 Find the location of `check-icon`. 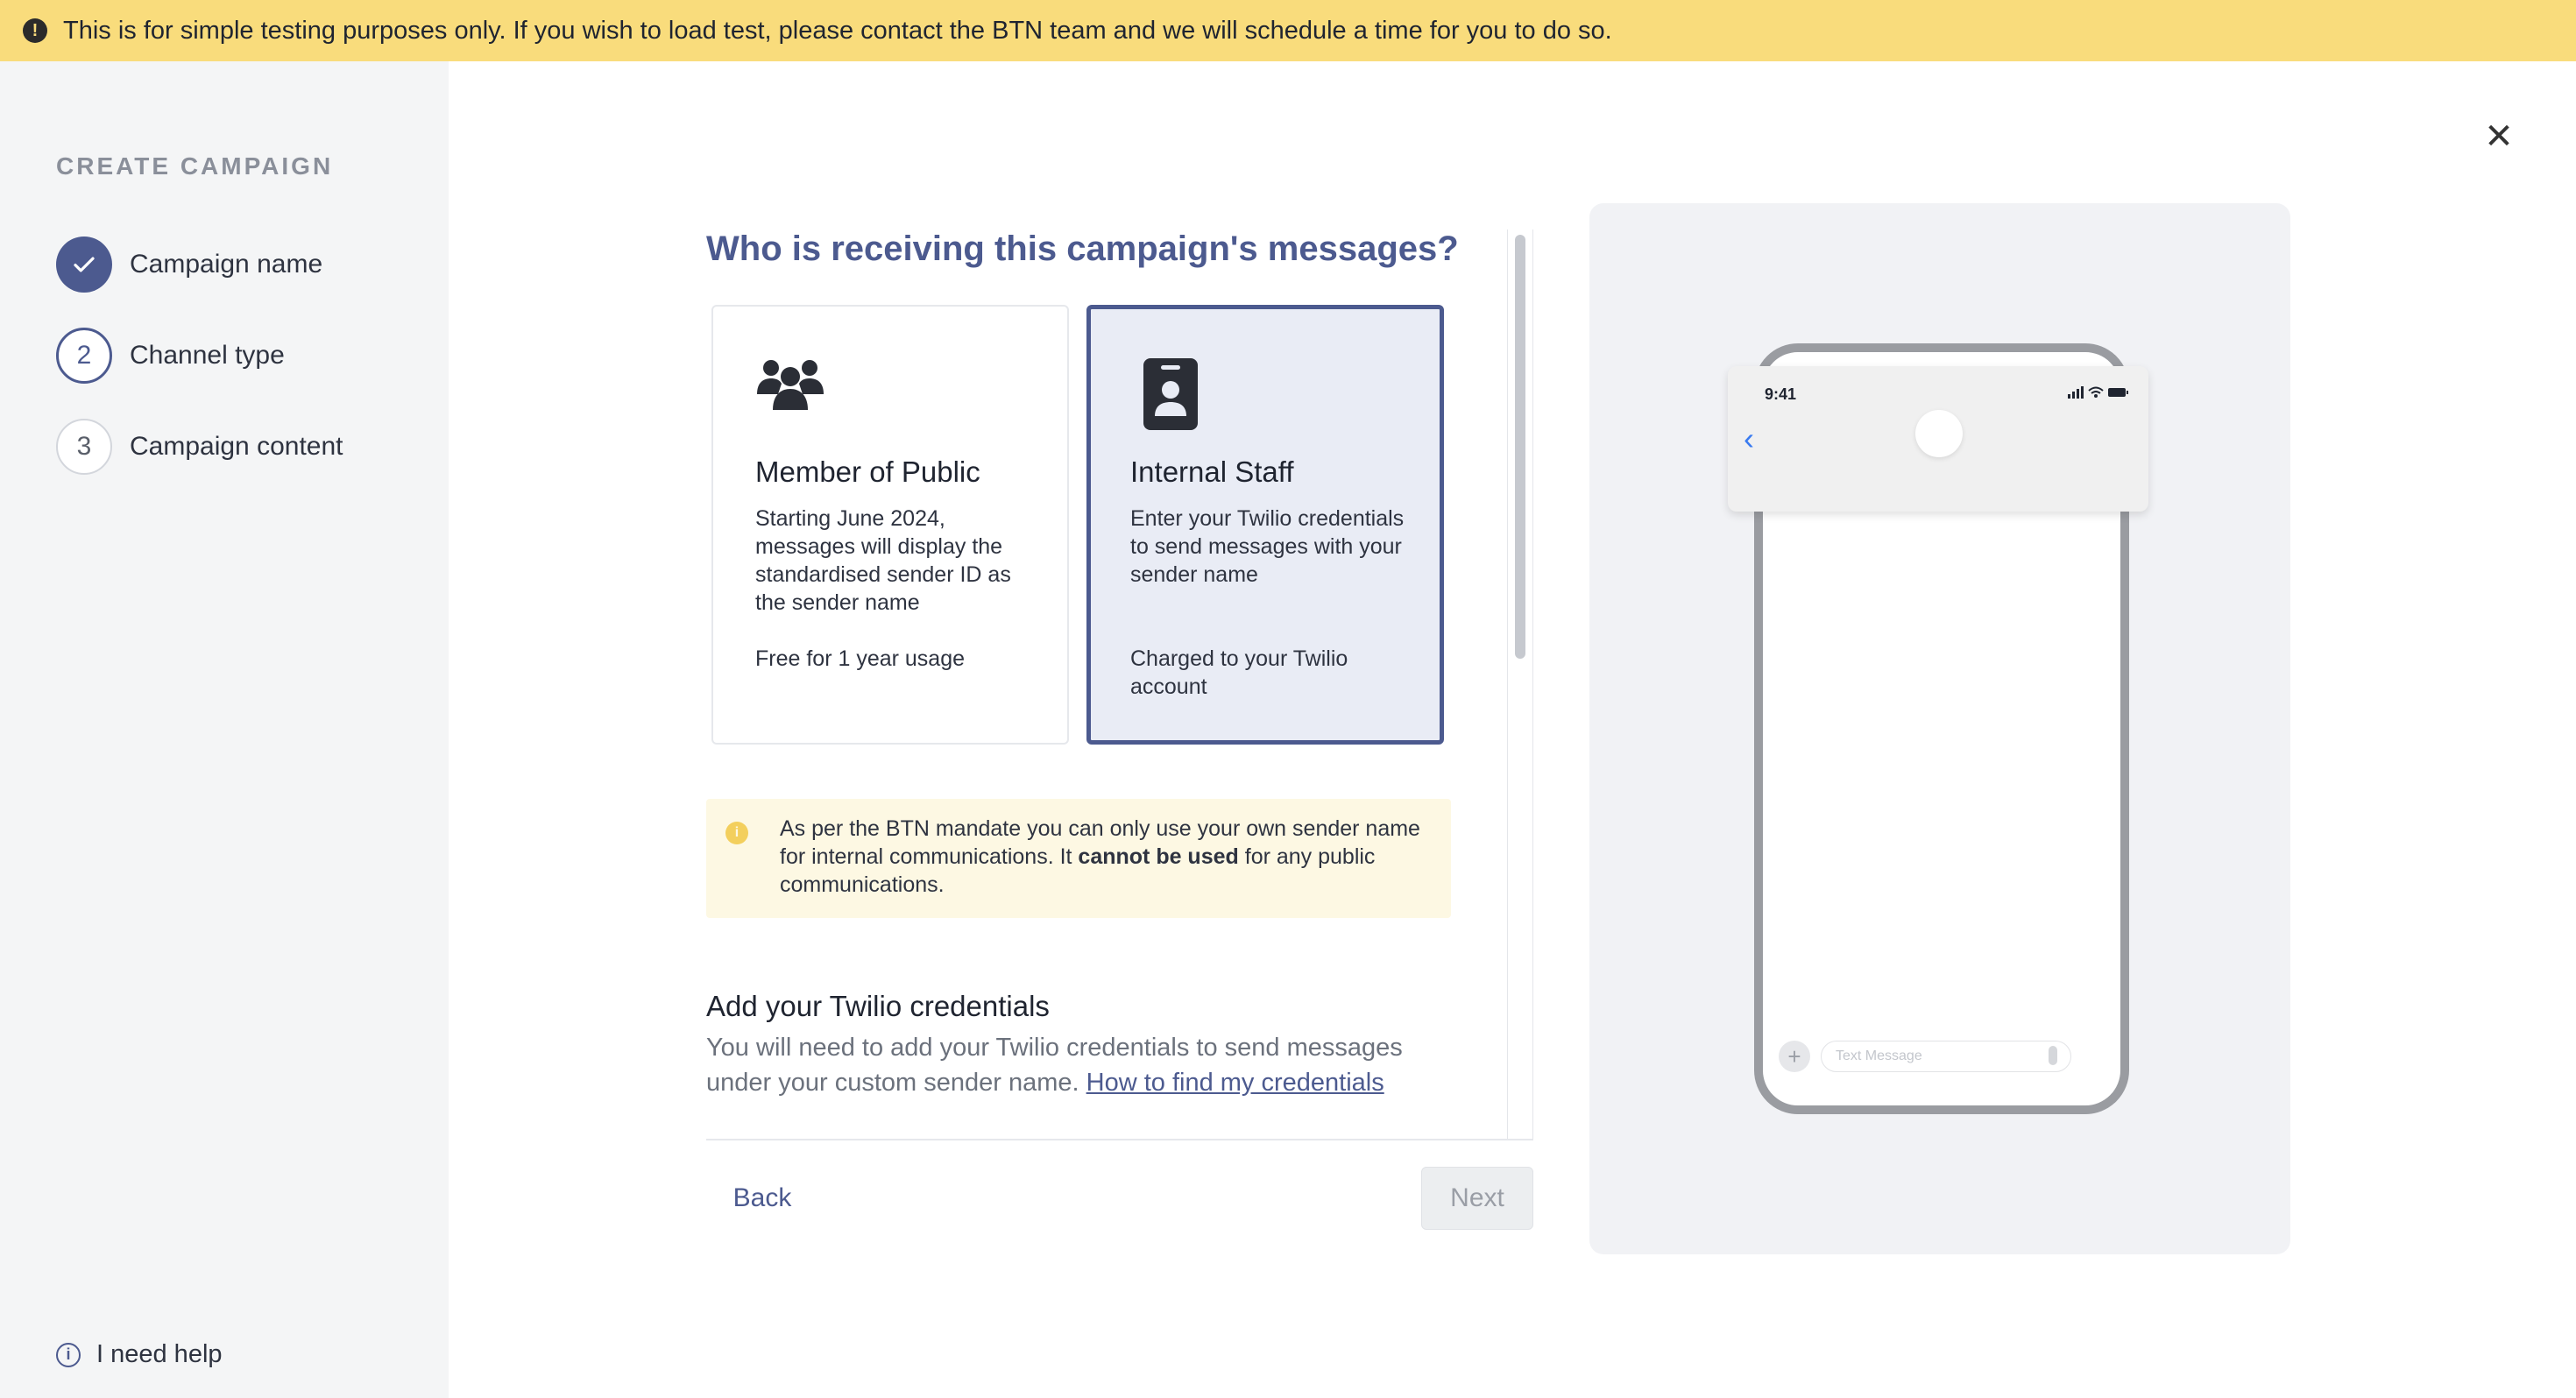

check-icon is located at coordinates (84, 265).